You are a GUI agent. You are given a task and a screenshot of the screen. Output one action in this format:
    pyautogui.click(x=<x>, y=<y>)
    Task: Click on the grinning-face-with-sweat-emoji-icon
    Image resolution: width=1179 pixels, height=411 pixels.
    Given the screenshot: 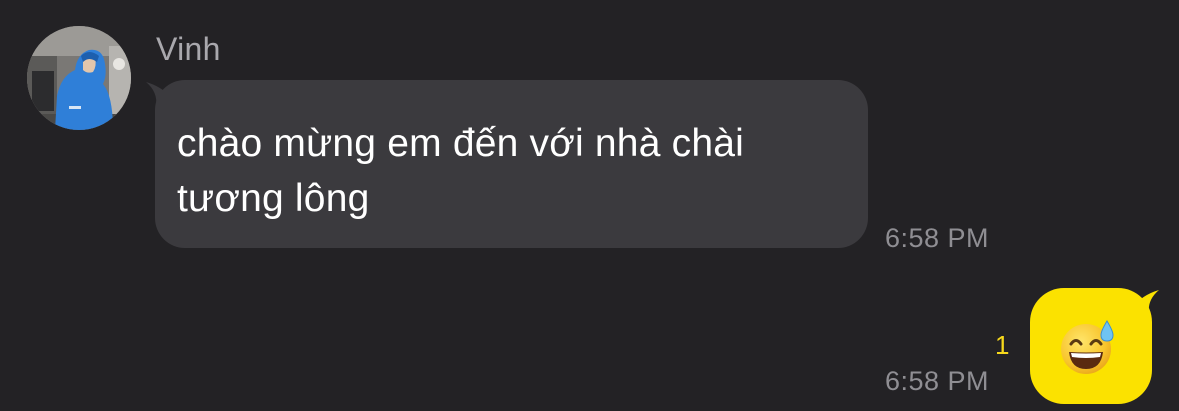 What is the action you would take?
    pyautogui.click(x=1087, y=347)
    